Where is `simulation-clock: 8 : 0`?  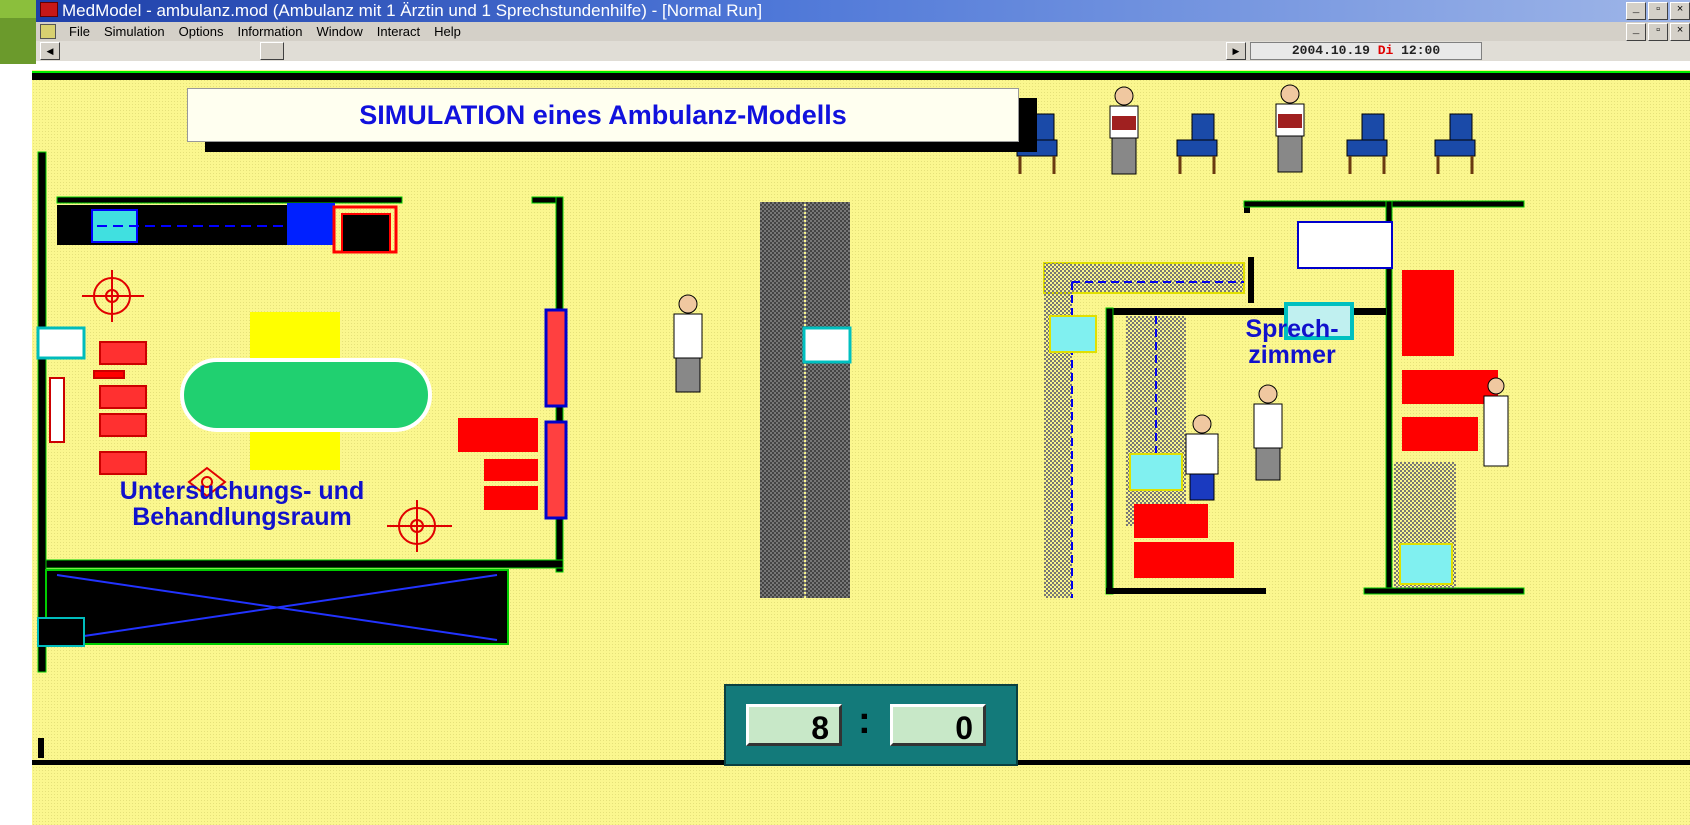 simulation-clock: 8 : 0 is located at coordinates (871, 725).